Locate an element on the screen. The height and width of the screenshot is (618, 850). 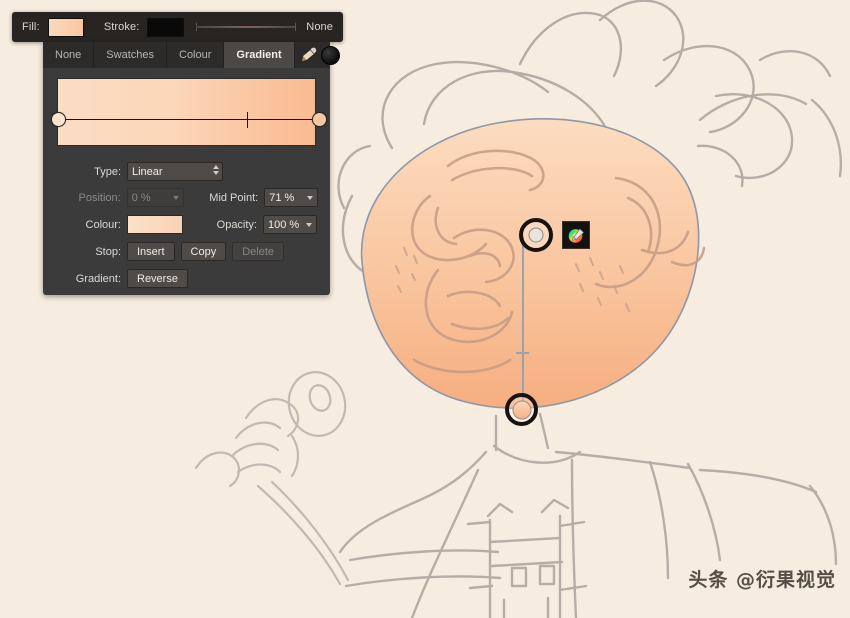
colour-label: Colour: is located at coordinates (103, 224).